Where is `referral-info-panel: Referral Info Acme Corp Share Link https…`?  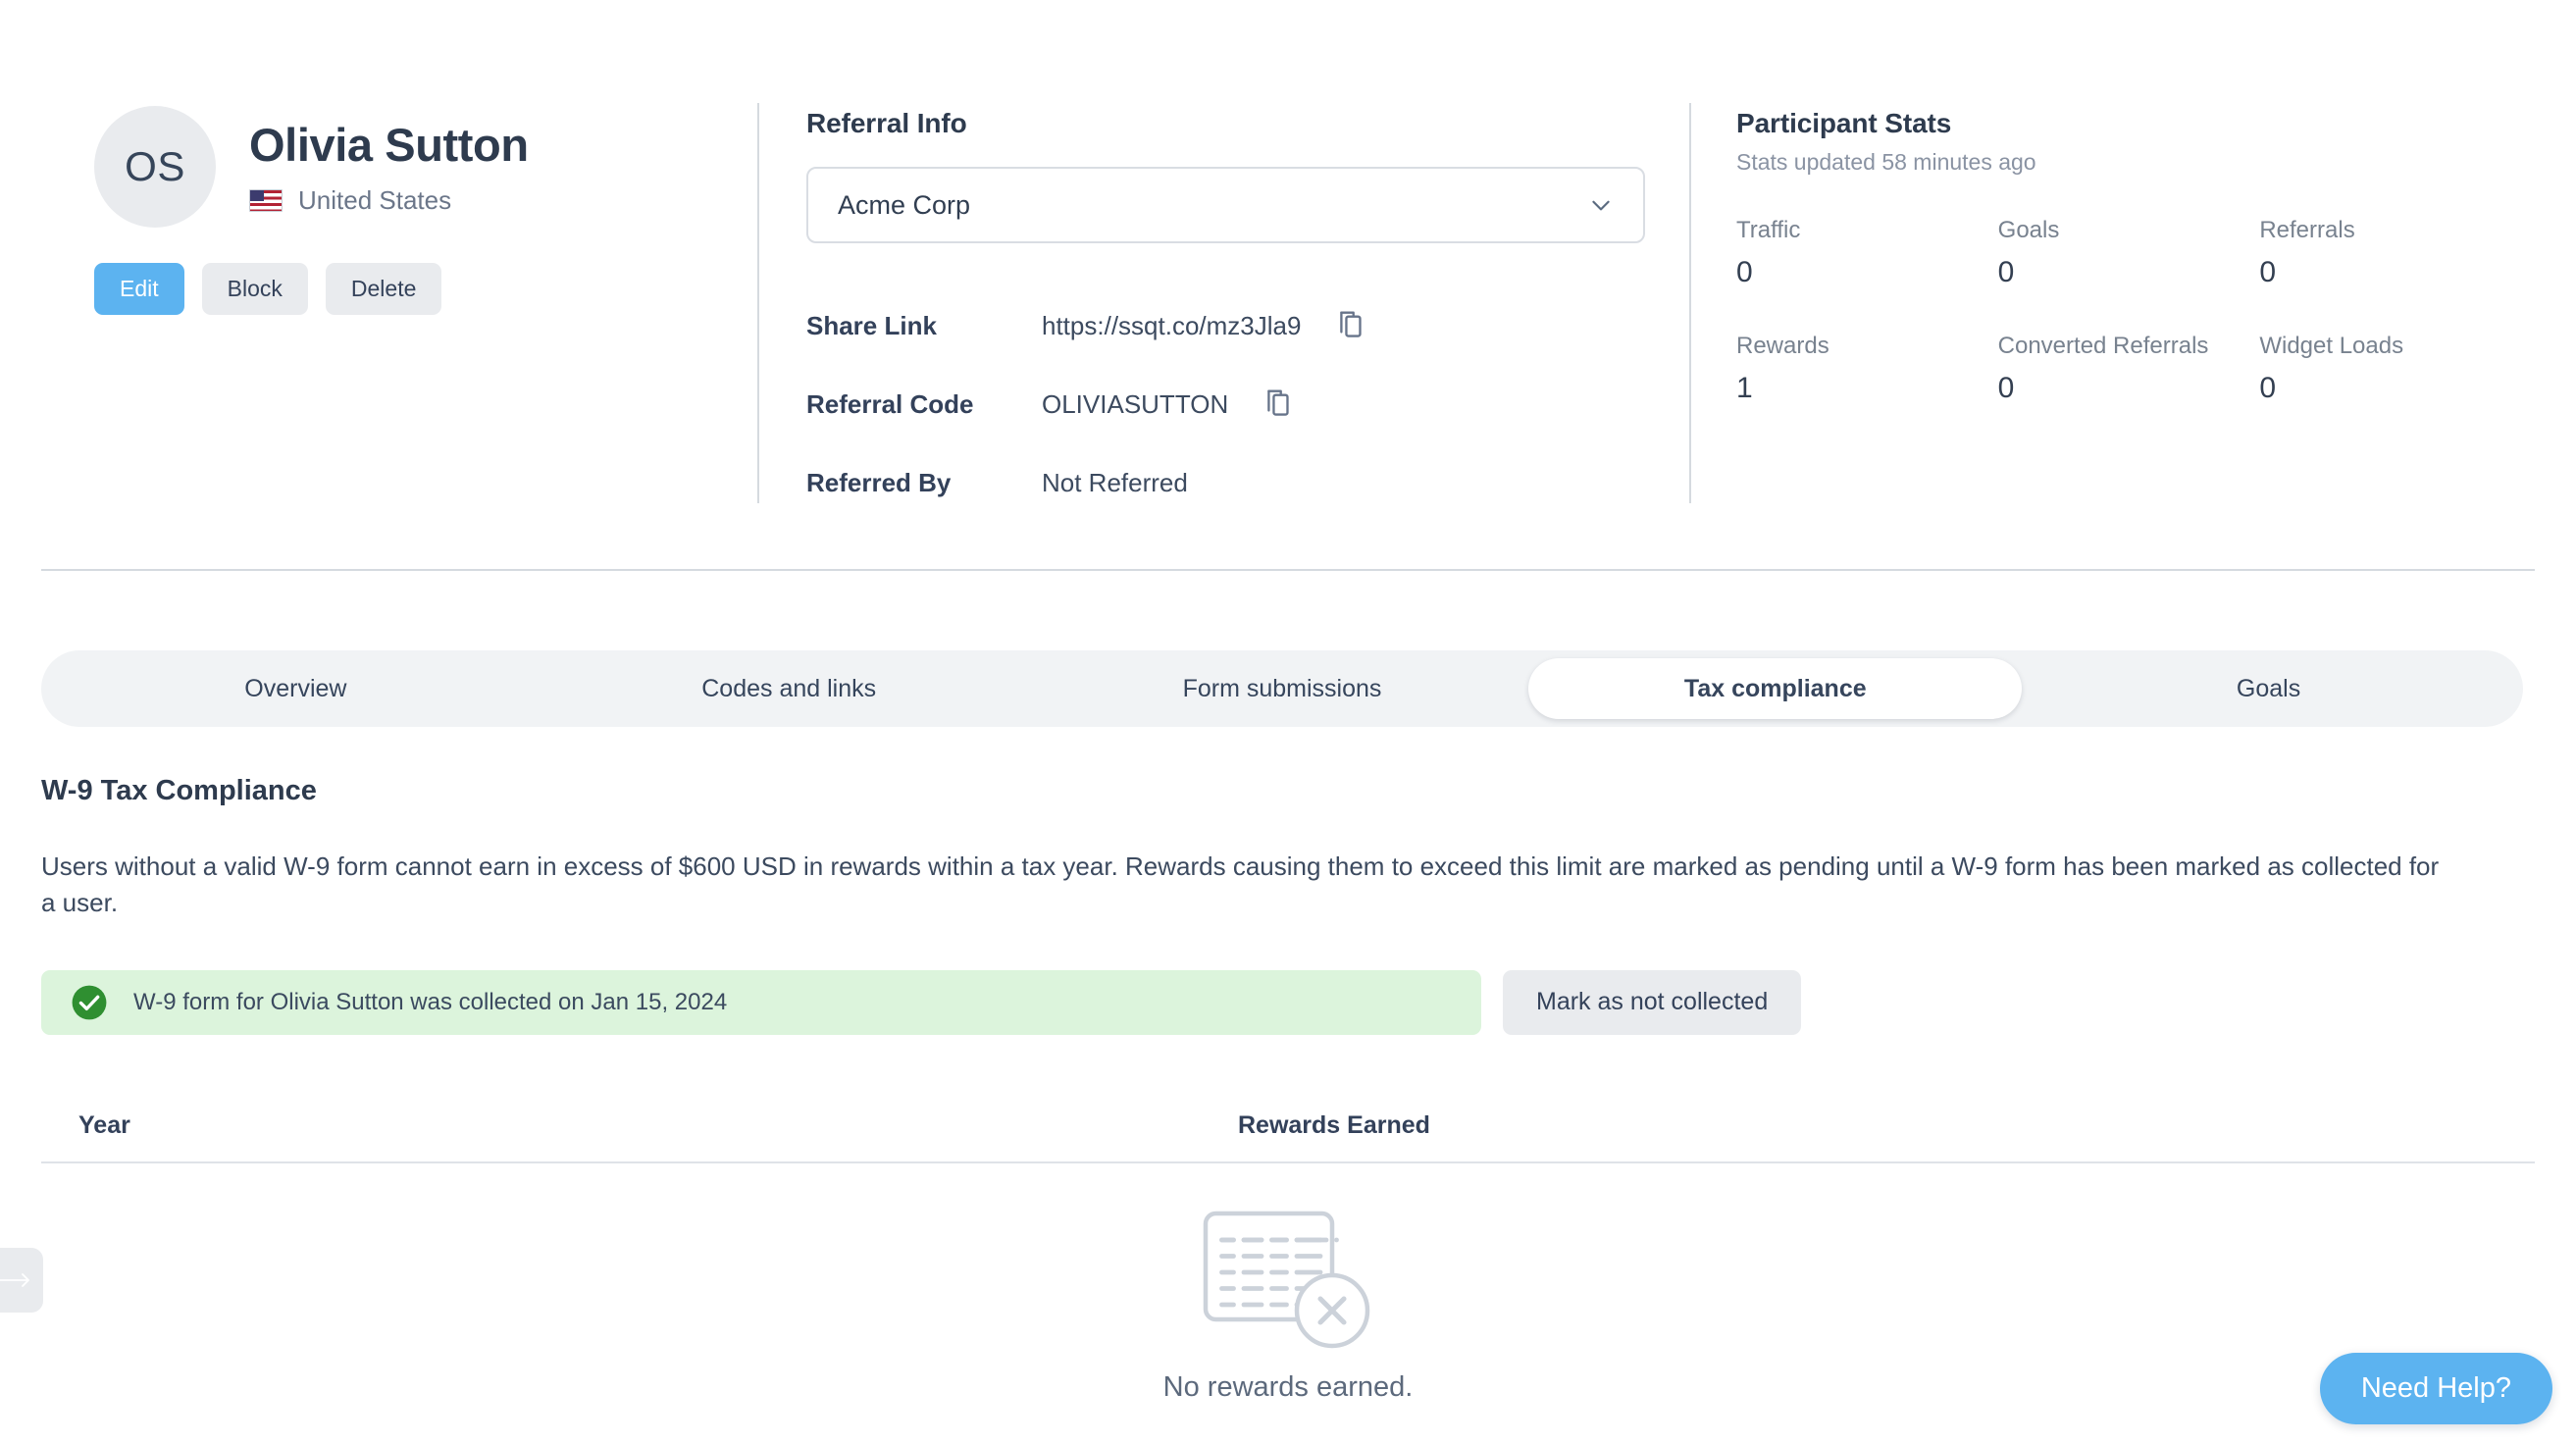 referral-info-panel: Referral Info Acme Corp Share Link https… is located at coordinates (1225, 315).